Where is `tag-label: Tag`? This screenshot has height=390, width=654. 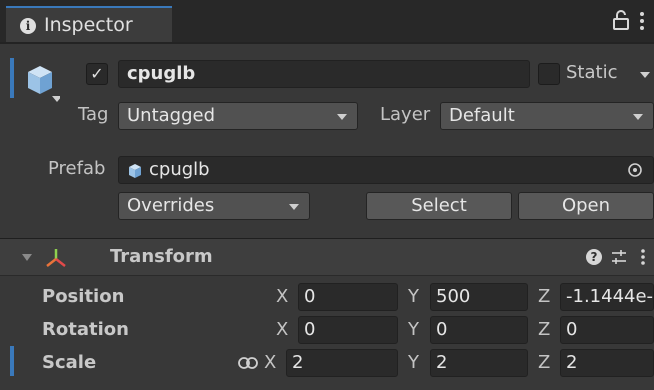
tag-label: Tag is located at coordinates (93, 114).